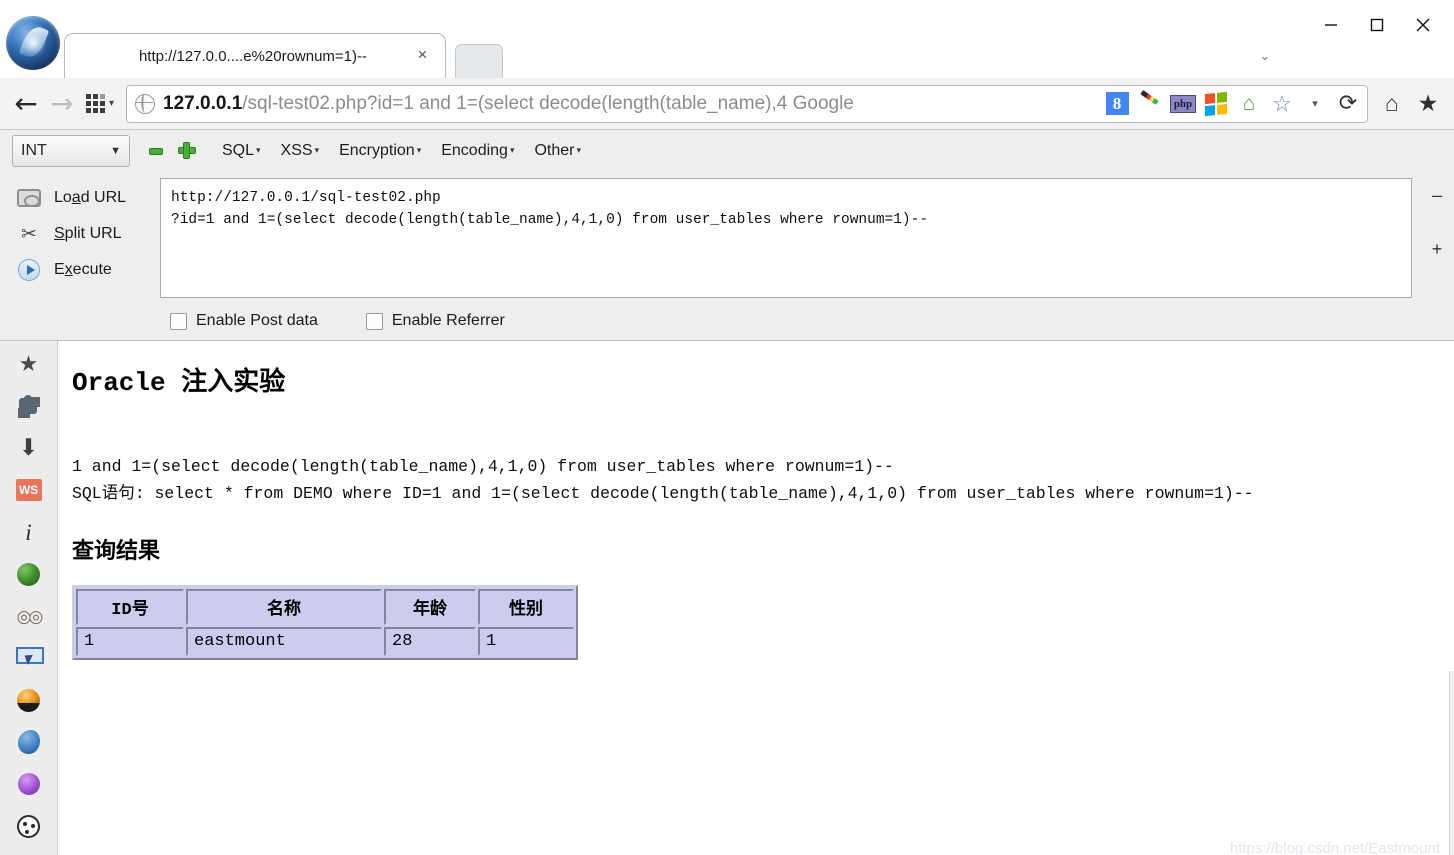 The width and height of the screenshot is (1454, 855). Describe the element at coordinates (29, 616) in the screenshot. I see `sidebar-item-glasses: ◎◎` at that location.